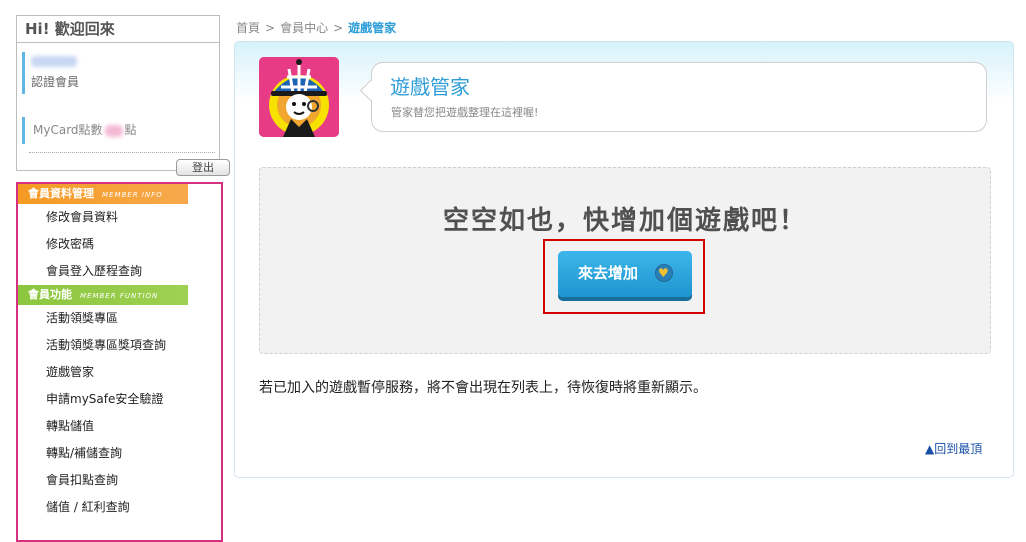 Image resolution: width=1026 pixels, height=542 pixels. What do you see at coordinates (465, 112) in the screenshot?
I see `page-subtitle: 管家替您把遊戲整理在這裡喔!` at bounding box center [465, 112].